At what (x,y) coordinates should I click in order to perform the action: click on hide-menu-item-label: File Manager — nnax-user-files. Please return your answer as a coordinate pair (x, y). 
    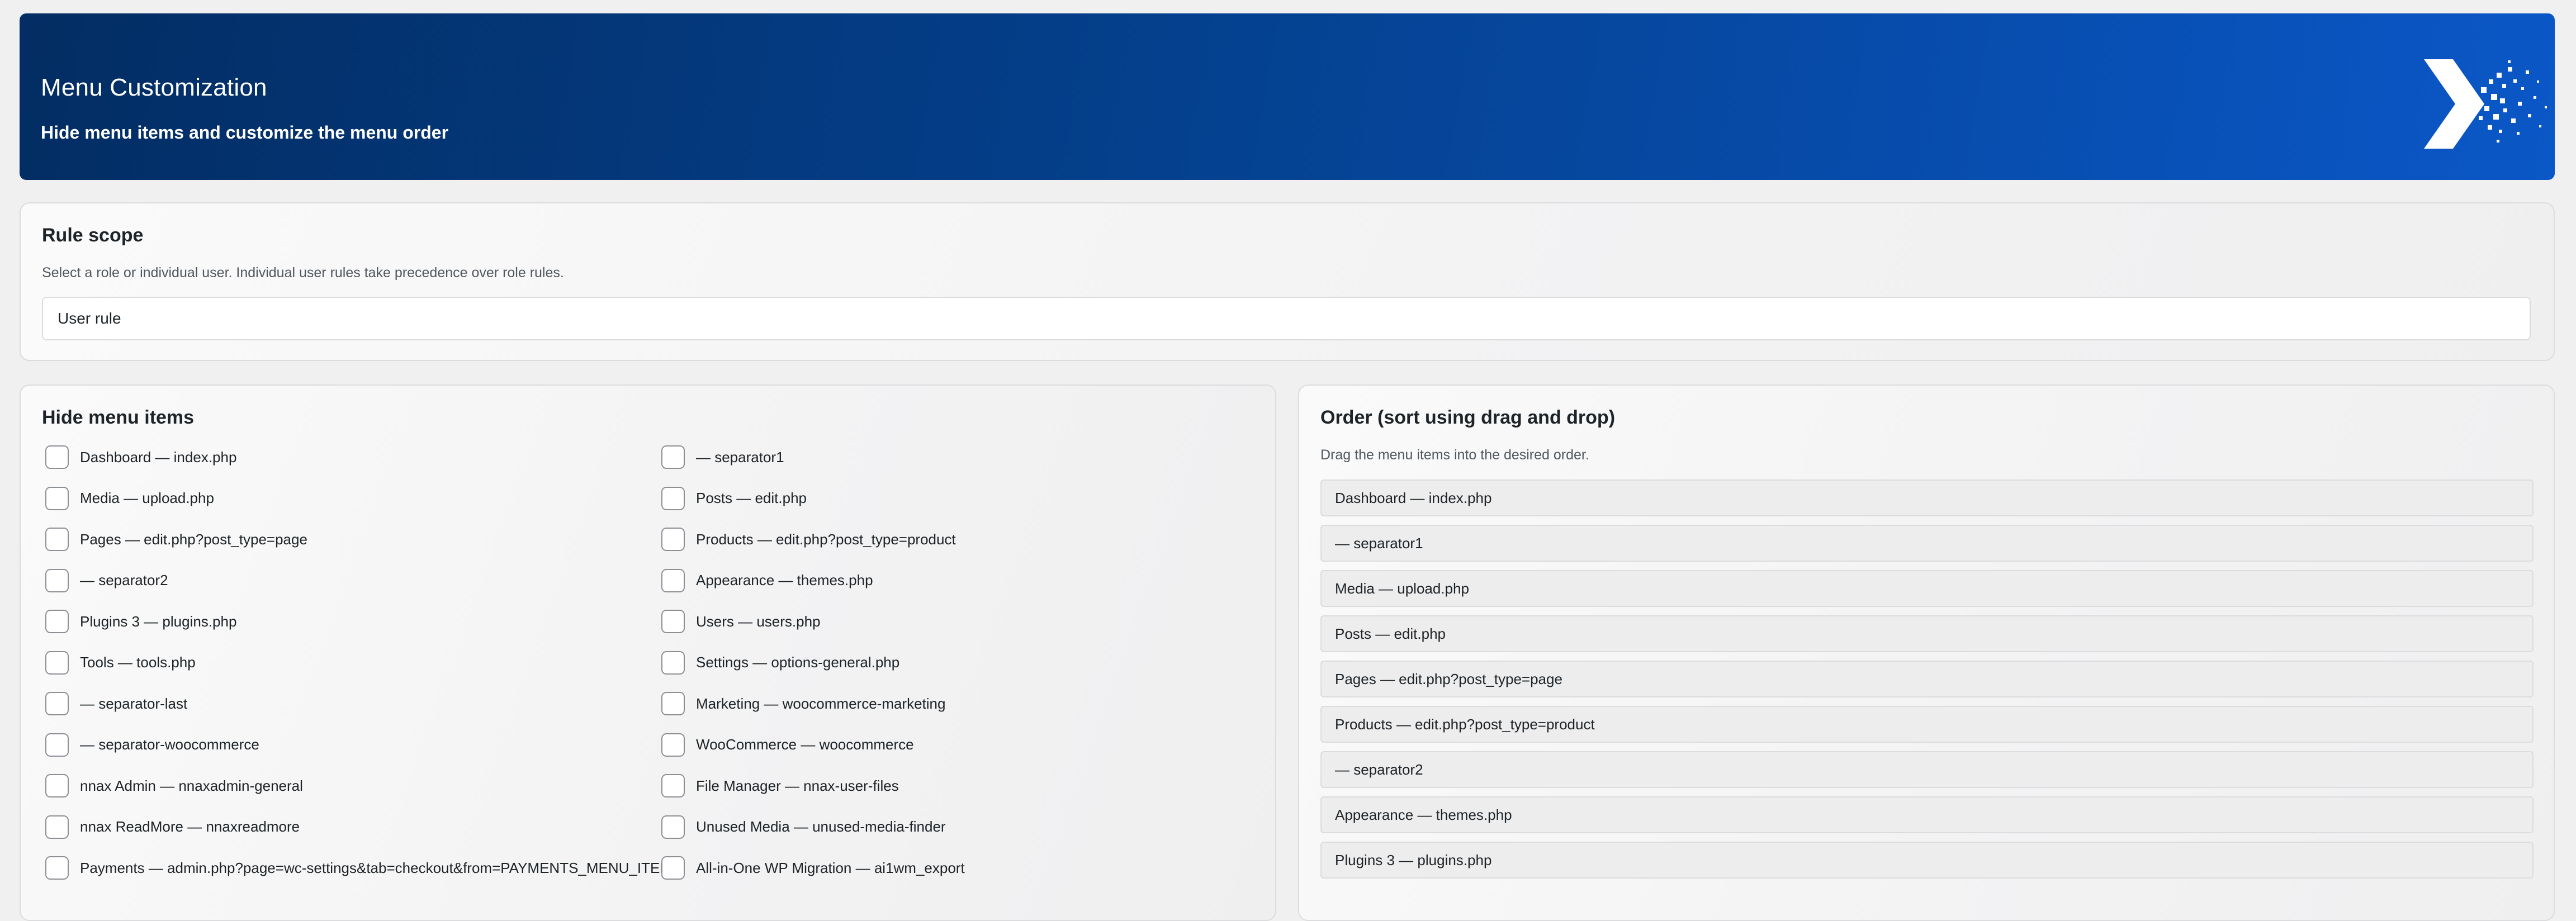
    Looking at the image, I should click on (797, 785).